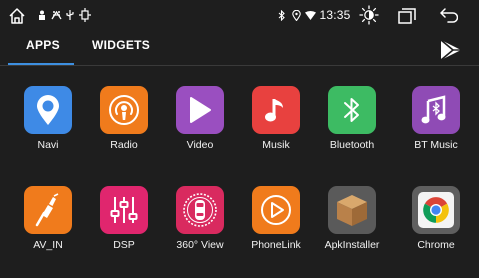 This screenshot has width=482, height=278. I want to click on equalizer-icon, so click(124, 210).